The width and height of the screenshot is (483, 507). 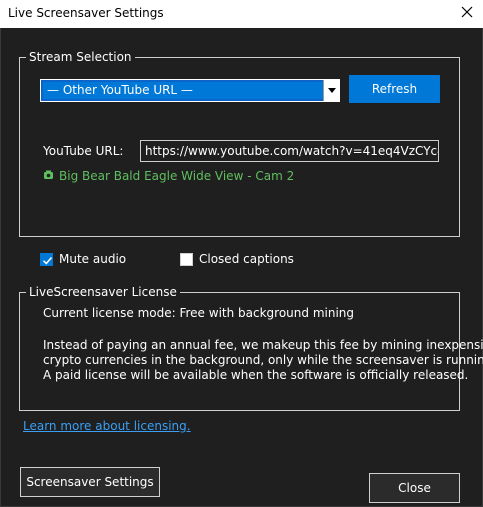 I want to click on learn-more-link: Learn more about licensing., so click(x=107, y=426).